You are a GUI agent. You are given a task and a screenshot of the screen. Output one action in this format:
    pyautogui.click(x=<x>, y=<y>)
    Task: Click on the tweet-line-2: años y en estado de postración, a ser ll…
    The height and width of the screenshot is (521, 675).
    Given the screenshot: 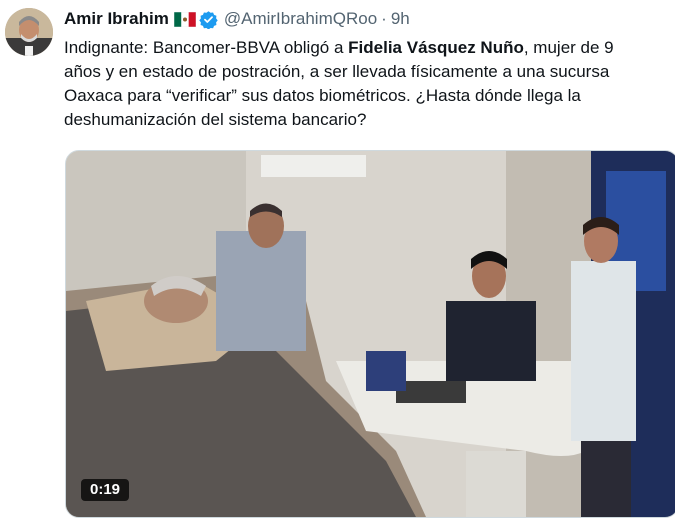 What is the action you would take?
    pyautogui.click(x=337, y=71)
    